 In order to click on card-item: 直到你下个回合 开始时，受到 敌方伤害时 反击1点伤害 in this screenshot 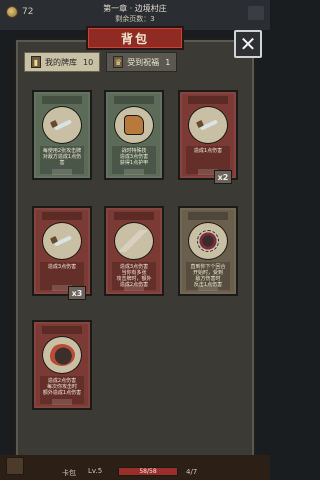, I will do `click(208, 251)`.